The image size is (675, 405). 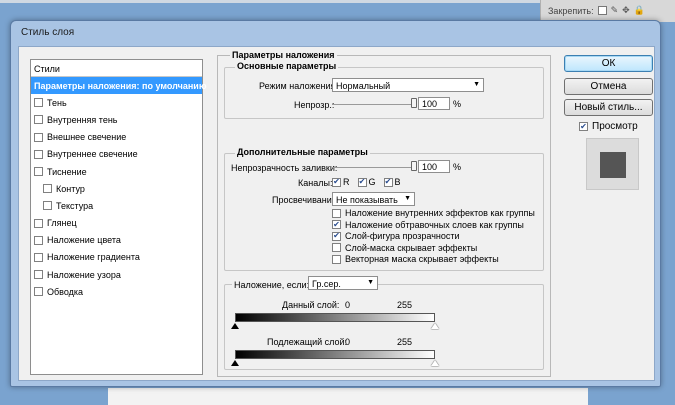 I want to click on style-item-label: Глянец, so click(x=62, y=223).